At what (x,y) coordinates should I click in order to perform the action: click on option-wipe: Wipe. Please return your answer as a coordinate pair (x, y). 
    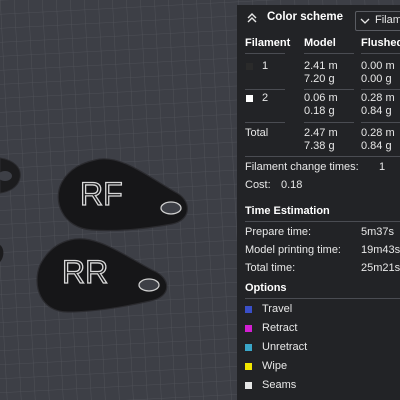
    Looking at the image, I should click on (266, 366).